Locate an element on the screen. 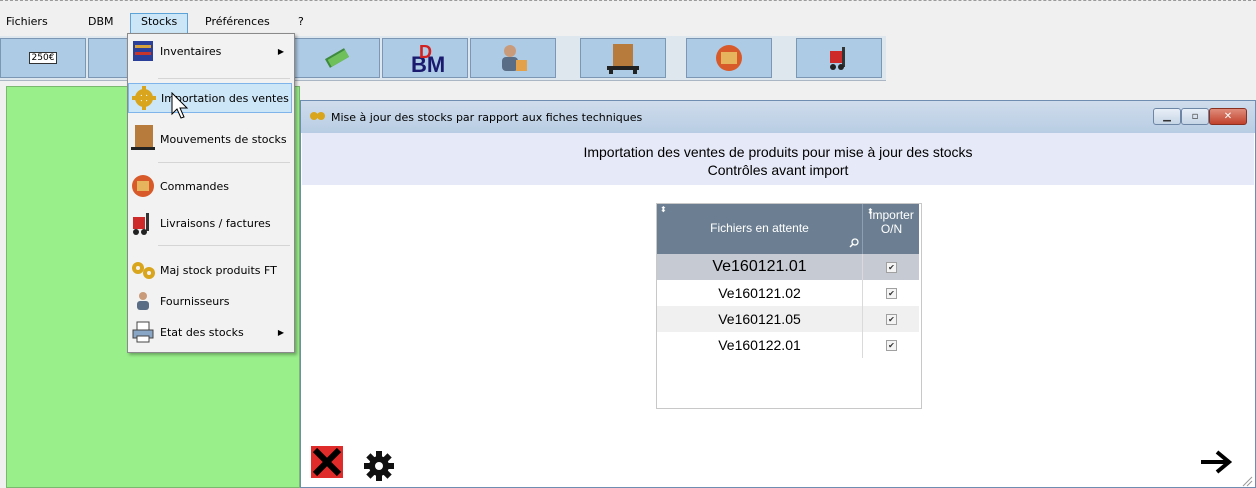 Image resolution: width=1256 pixels, height=488 pixels. maximize-button: ▫ is located at coordinates (1195, 116).